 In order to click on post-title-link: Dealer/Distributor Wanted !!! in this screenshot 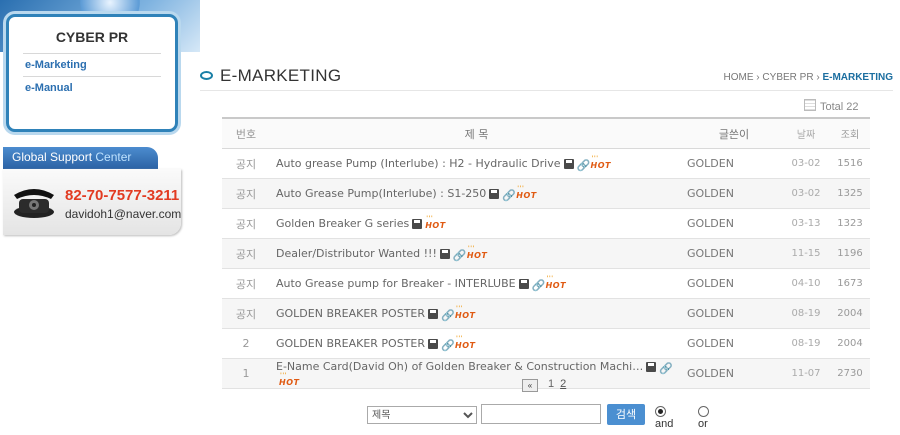, I will do `click(356, 253)`.